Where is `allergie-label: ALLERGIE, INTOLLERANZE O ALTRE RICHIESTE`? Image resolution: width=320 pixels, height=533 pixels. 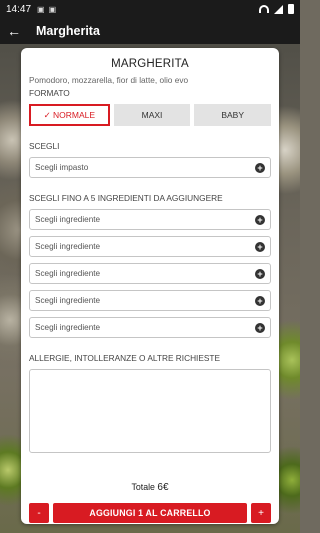
allergie-label: ALLERGIE, INTOLLERANZE O ALTRE RICHIESTE is located at coordinates (125, 358).